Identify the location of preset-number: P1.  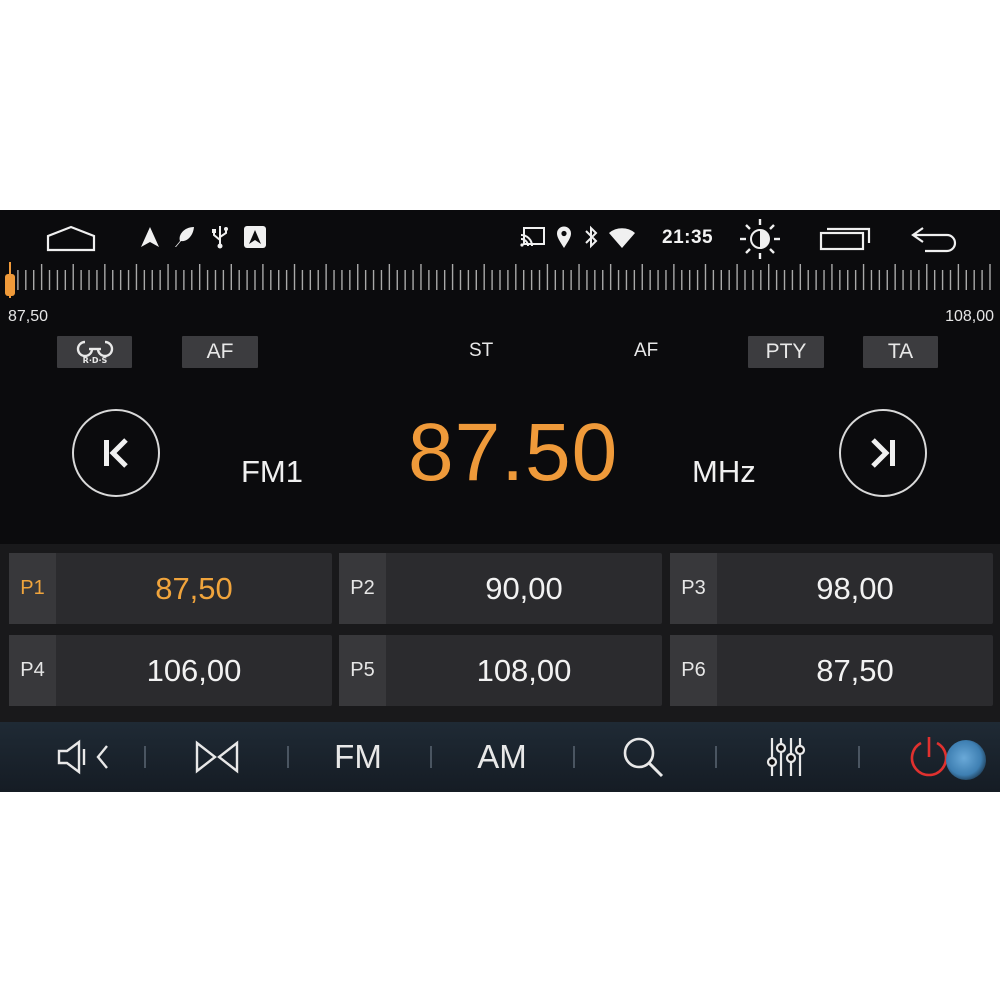
(32, 588).